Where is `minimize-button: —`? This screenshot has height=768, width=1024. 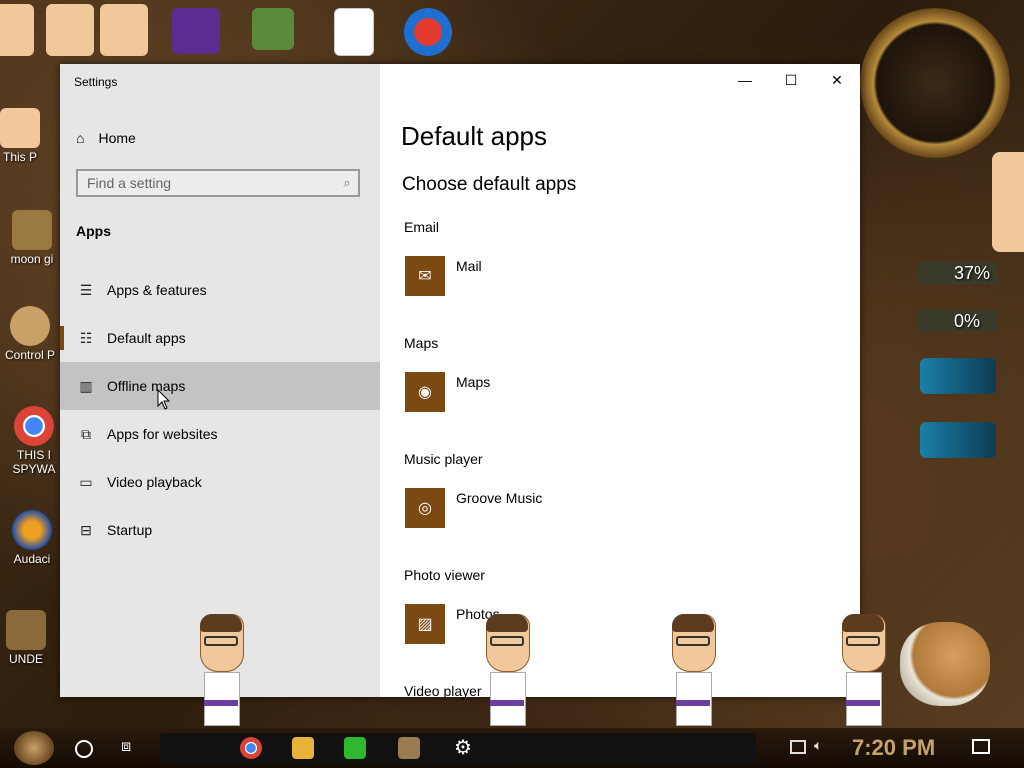 minimize-button: — is located at coordinates (745, 80).